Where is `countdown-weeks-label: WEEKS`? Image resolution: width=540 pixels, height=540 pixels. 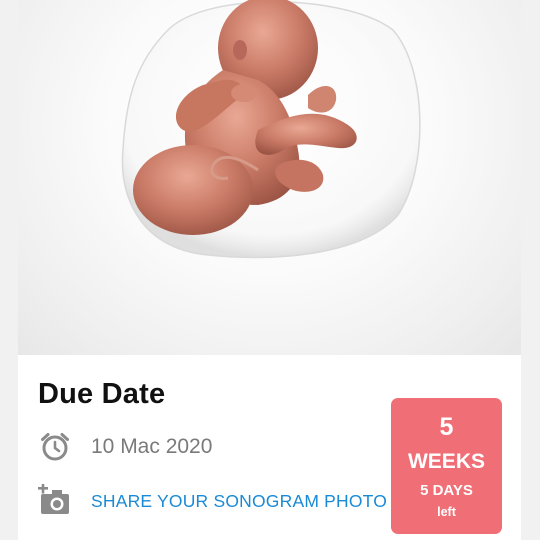
countdown-weeks-label: WEEKS is located at coordinates (446, 461).